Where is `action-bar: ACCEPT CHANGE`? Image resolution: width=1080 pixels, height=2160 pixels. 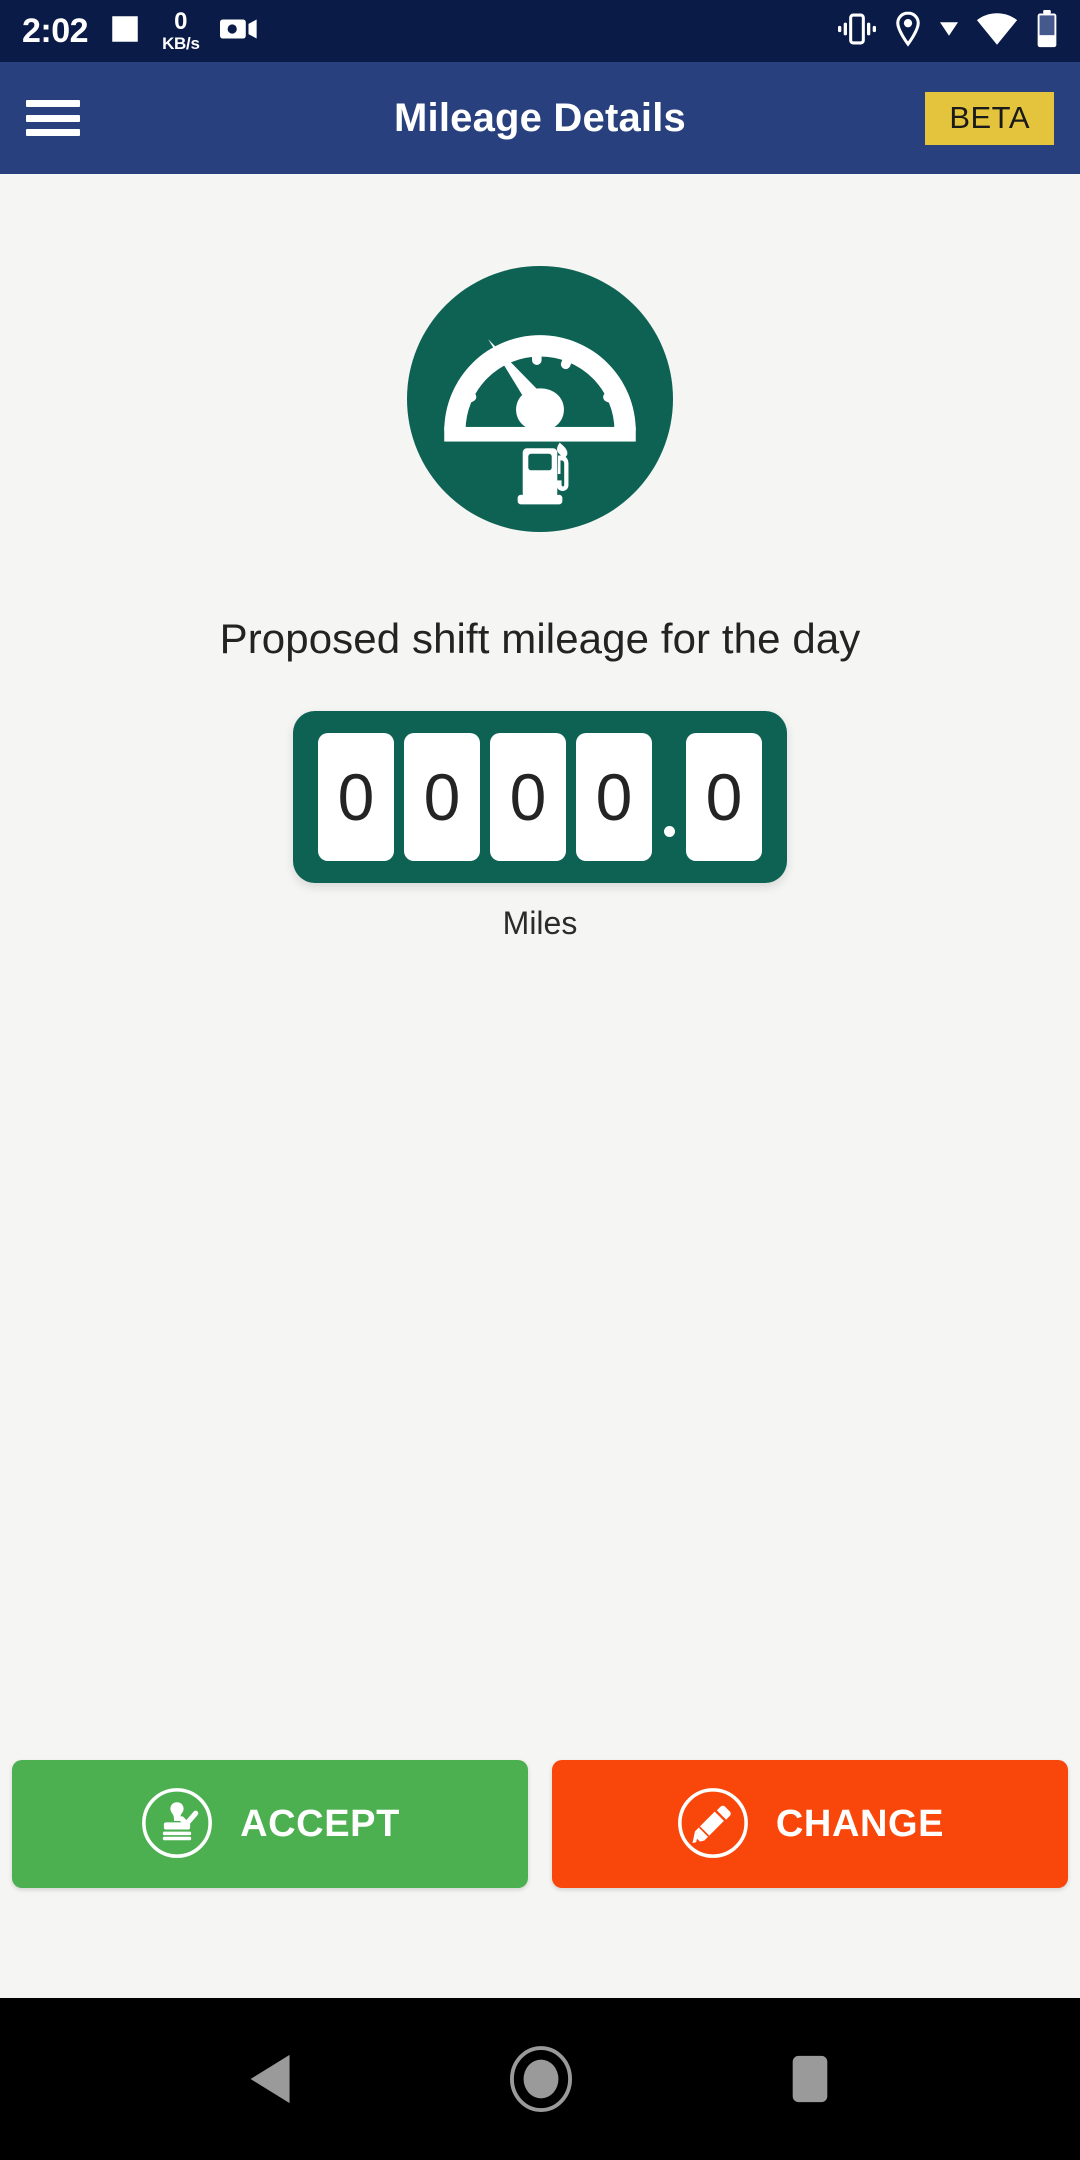 action-bar: ACCEPT CHANGE is located at coordinates (540, 1824).